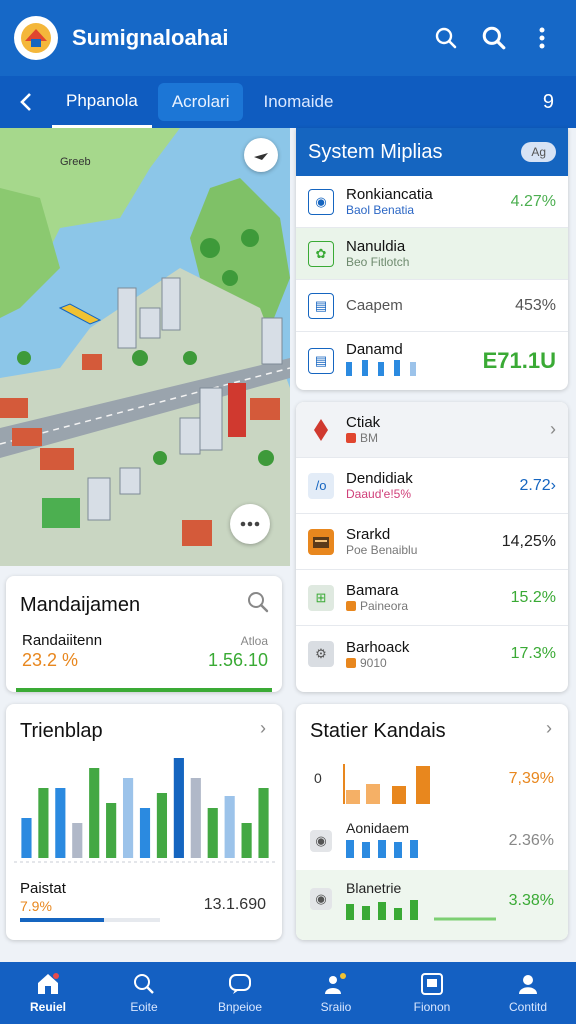 Image resolution: width=576 pixels, height=1024 pixels. Describe the element at coordinates (321, 597) in the screenshot. I see `grid-icon: ⊞` at that location.